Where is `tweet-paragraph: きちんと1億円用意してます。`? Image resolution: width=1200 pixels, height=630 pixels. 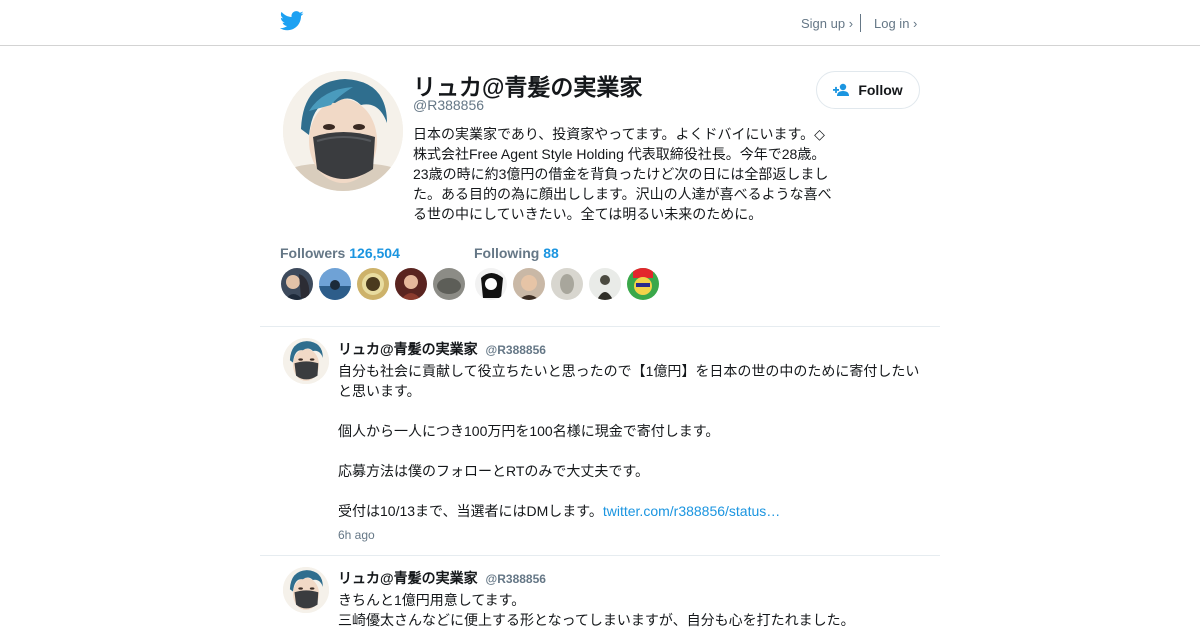 tweet-paragraph: きちんと1億円用意してます。 is located at coordinates (432, 600).